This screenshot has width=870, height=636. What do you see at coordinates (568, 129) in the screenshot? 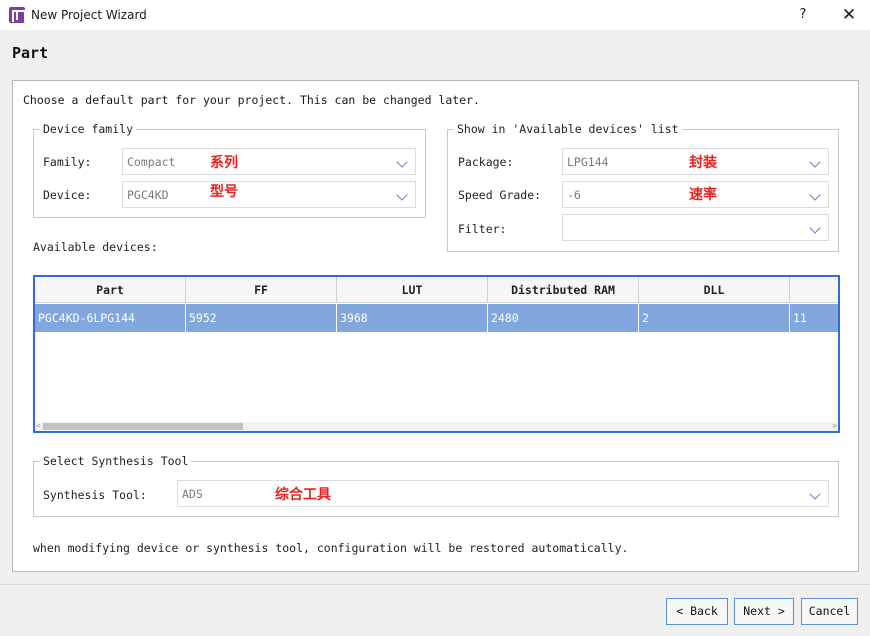
I see `show-in-list-legend: Show in 'Available devices' list` at bounding box center [568, 129].